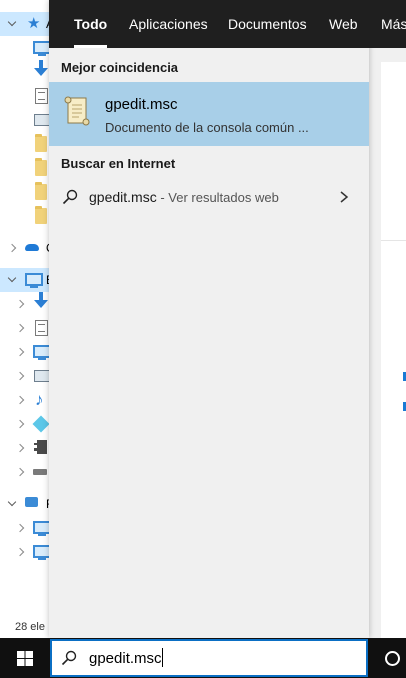  I want to click on star-icon: ★, so click(34, 23).